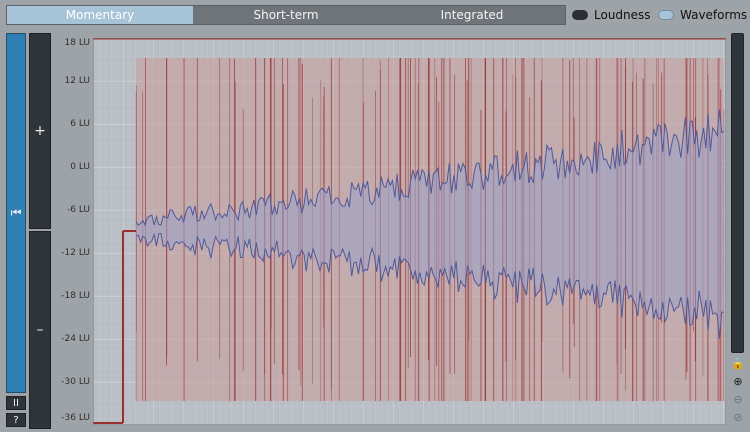 The height and width of the screenshot is (432, 750). I want to click on tab-short-term: Short-term, so click(286, 15).